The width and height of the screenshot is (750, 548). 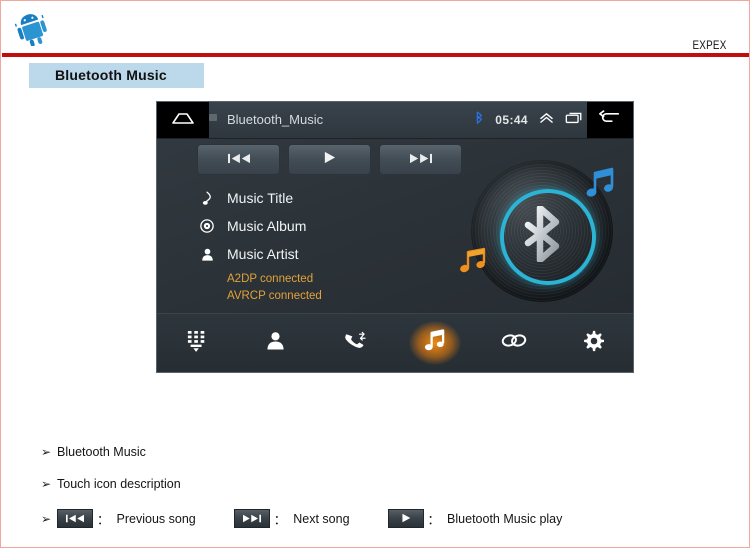 What do you see at coordinates (101, 452) in the screenshot?
I see `note-text: Bluetooth Music` at bounding box center [101, 452].